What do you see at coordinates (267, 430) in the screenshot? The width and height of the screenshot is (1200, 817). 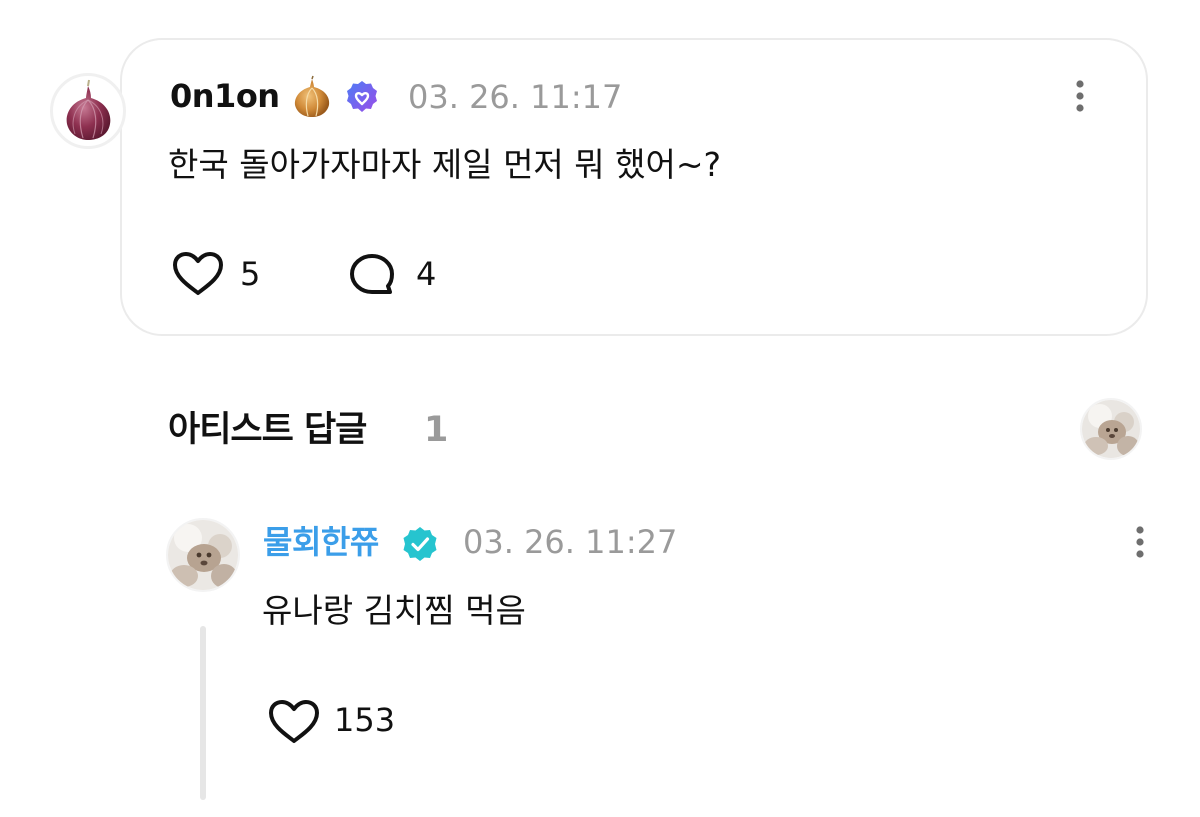 I see `artist-reply-section-title: 아티스트 답글` at bounding box center [267, 430].